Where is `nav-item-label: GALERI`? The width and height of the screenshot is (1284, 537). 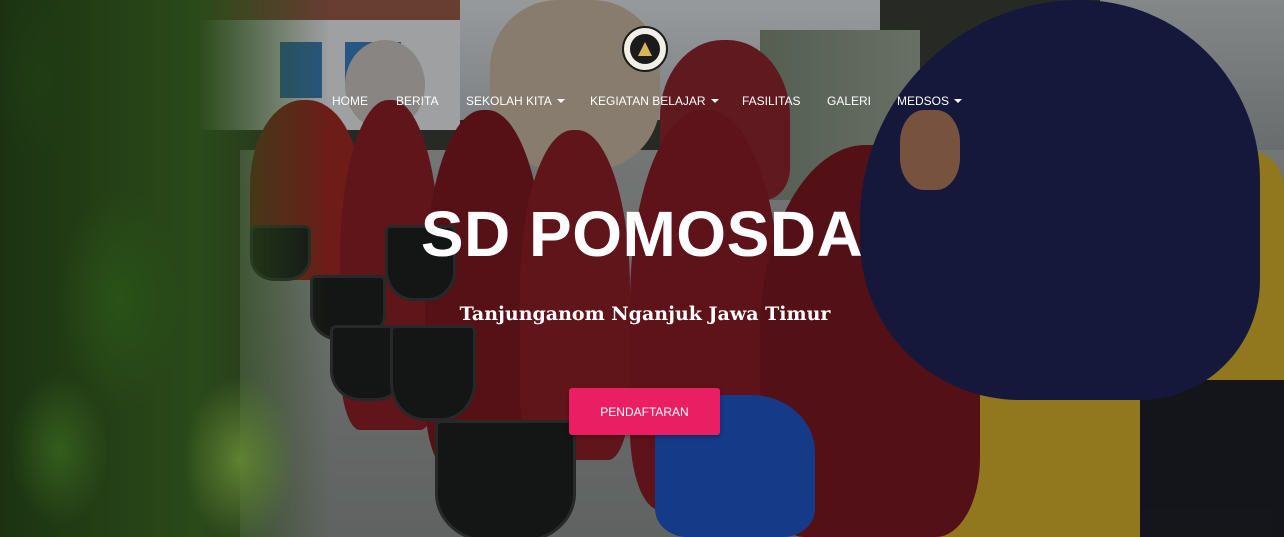
nav-item-label: GALERI is located at coordinates (849, 101).